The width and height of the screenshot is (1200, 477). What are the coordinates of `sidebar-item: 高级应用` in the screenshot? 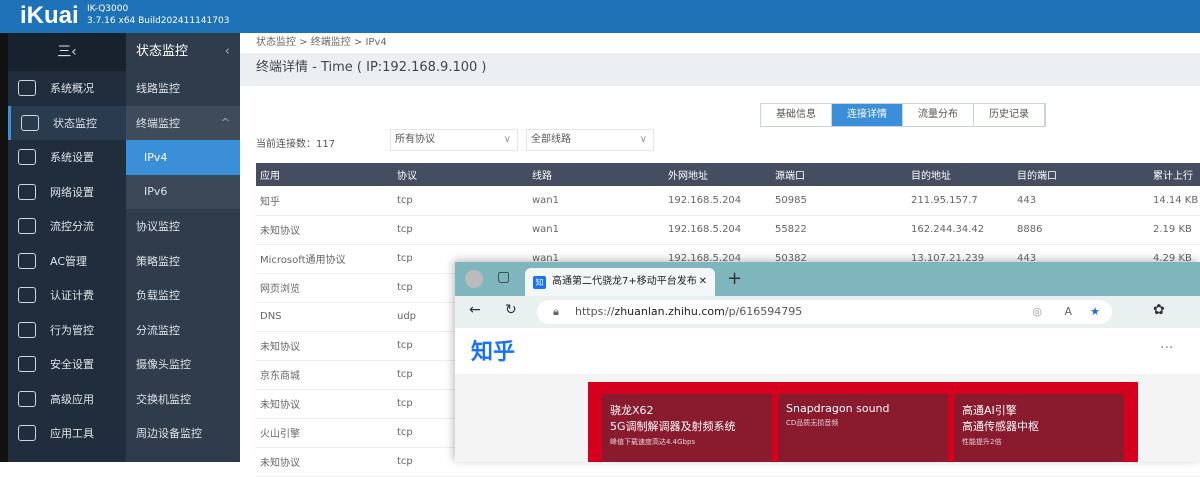 It's located at (67, 399).